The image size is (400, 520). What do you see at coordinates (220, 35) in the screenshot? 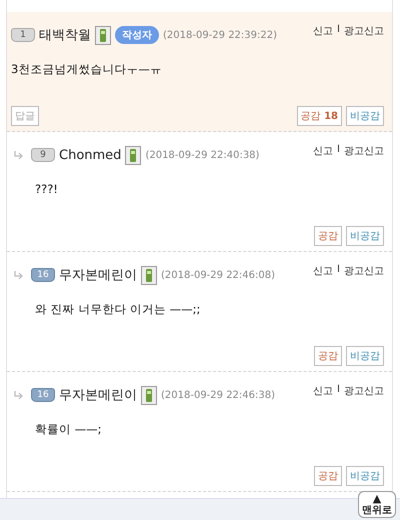
I see `comment-date: (2018-09-29 22:39:22)` at bounding box center [220, 35].